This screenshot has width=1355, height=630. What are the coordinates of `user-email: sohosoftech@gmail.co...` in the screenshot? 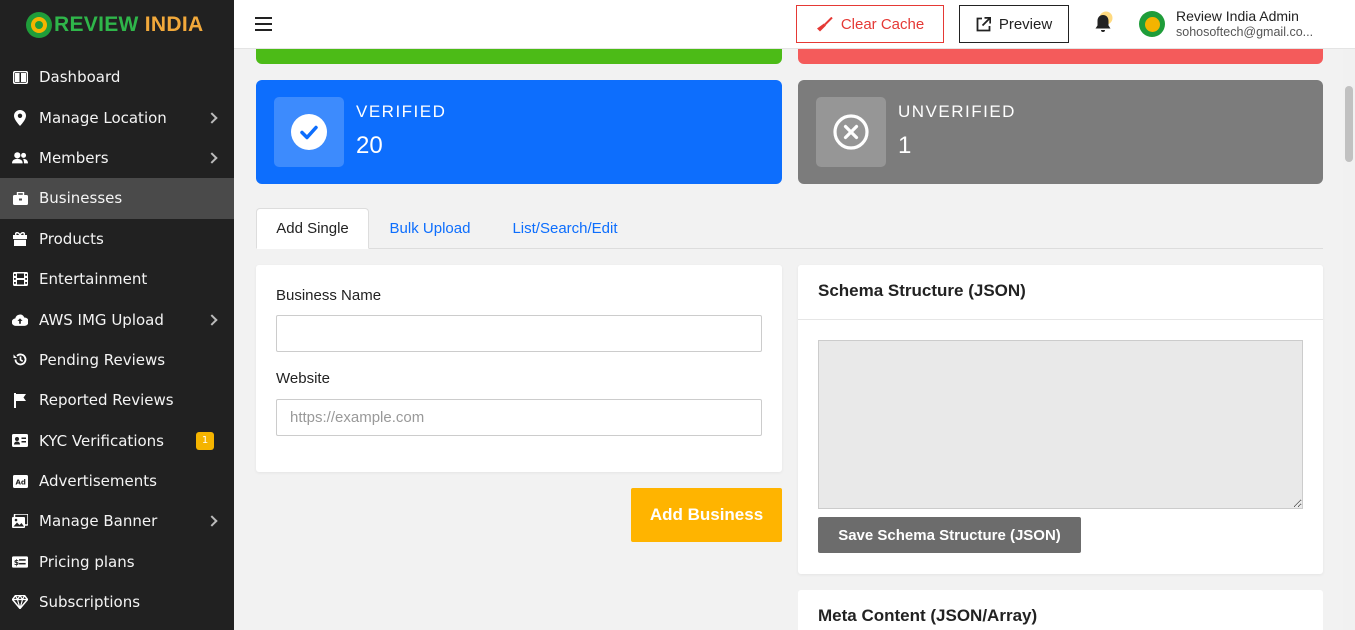 It's located at (1245, 32).